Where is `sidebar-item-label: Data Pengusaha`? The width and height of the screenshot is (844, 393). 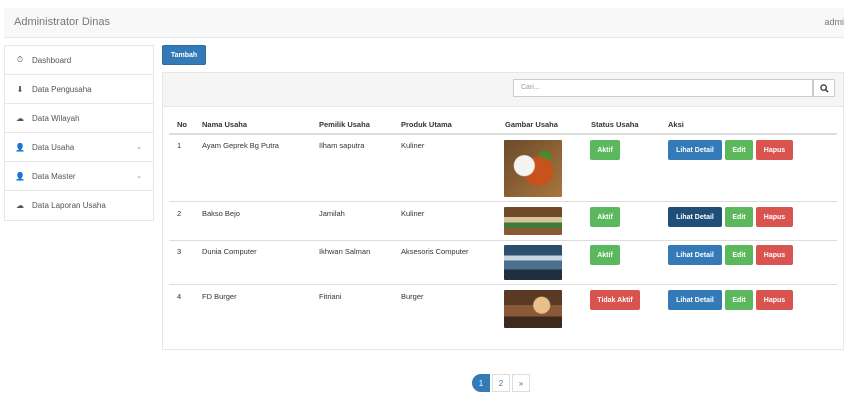 sidebar-item-label: Data Pengusaha is located at coordinates (62, 89).